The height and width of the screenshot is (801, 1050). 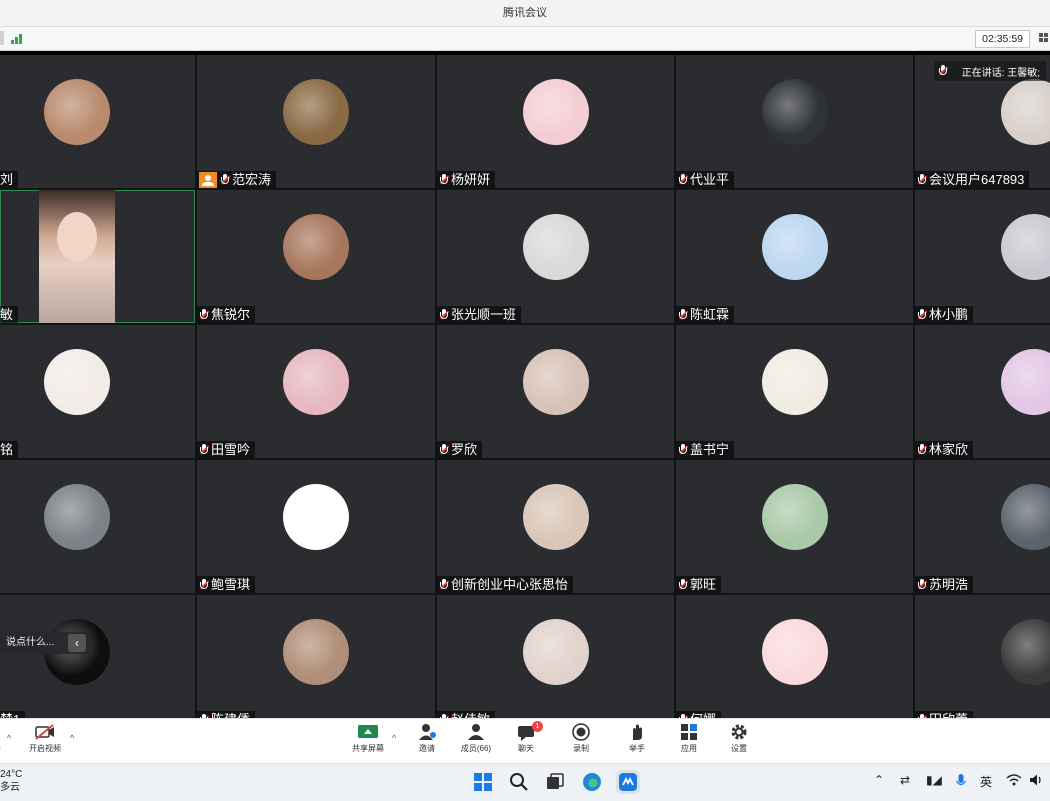 What do you see at coordinates (986, 781) in the screenshot?
I see `ime-indicator: 英` at bounding box center [986, 781].